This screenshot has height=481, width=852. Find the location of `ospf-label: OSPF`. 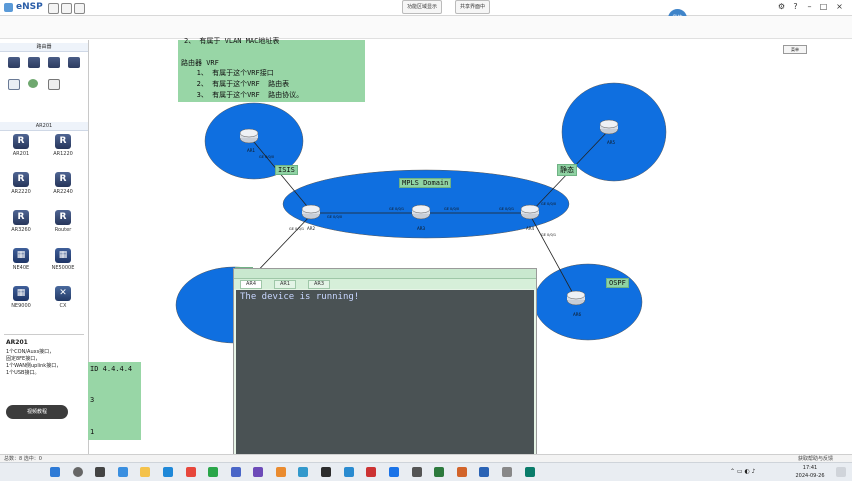

ospf-label: OSPF is located at coordinates (617, 283).